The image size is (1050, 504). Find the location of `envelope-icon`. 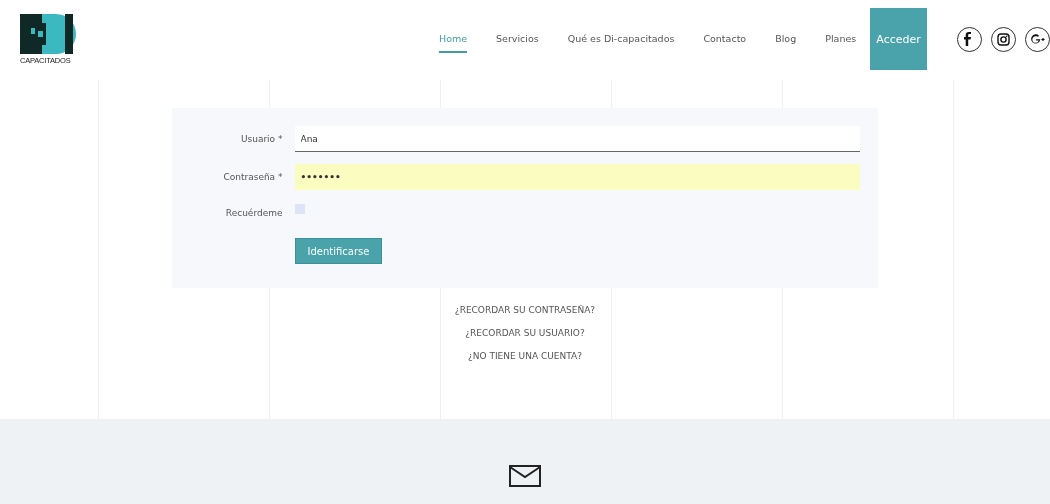

envelope-icon is located at coordinates (525, 476).